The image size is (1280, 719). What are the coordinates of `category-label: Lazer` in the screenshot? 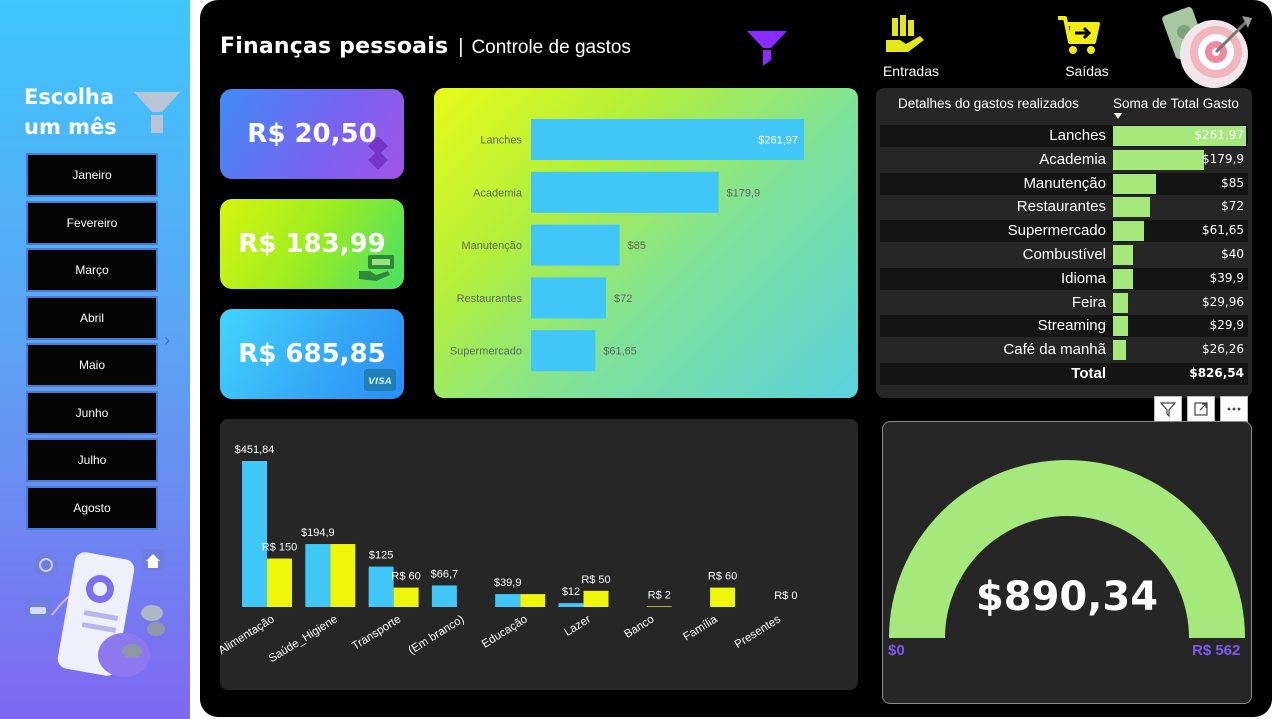 It's located at (577, 626).